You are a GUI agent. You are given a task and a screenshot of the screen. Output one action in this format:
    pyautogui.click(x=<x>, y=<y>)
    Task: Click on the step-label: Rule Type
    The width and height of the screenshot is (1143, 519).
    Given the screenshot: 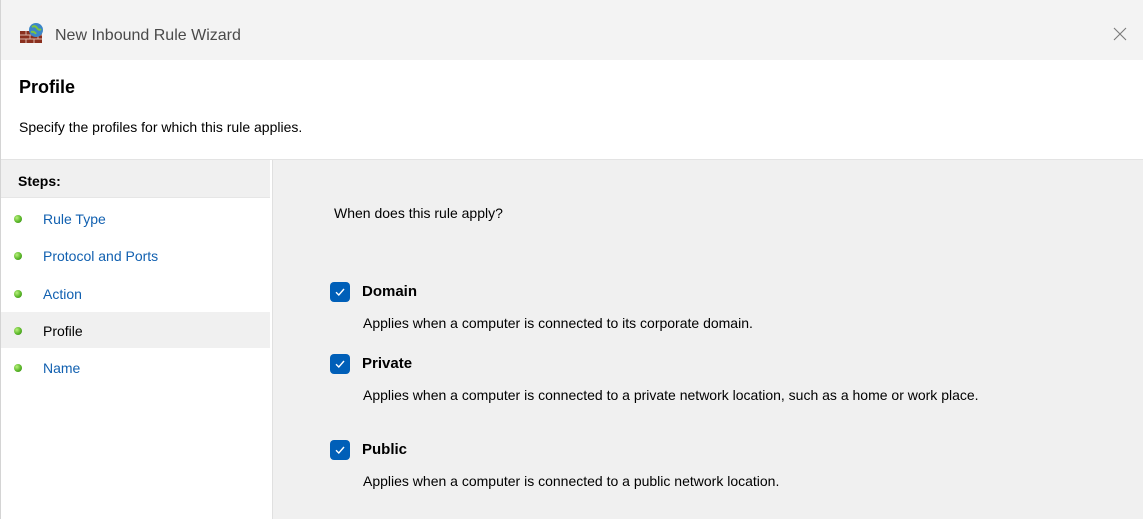 What is the action you would take?
    pyautogui.click(x=74, y=219)
    